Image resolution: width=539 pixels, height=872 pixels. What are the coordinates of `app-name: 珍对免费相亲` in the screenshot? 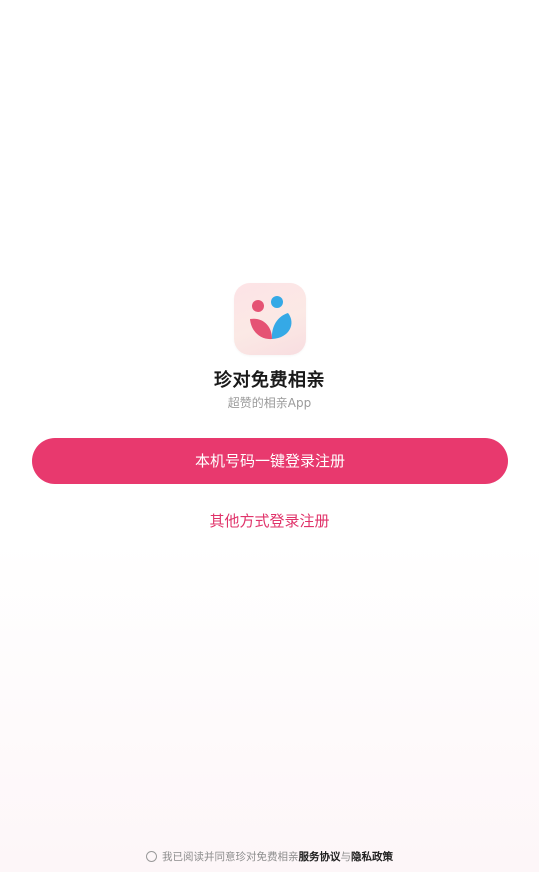 It's located at (269, 380).